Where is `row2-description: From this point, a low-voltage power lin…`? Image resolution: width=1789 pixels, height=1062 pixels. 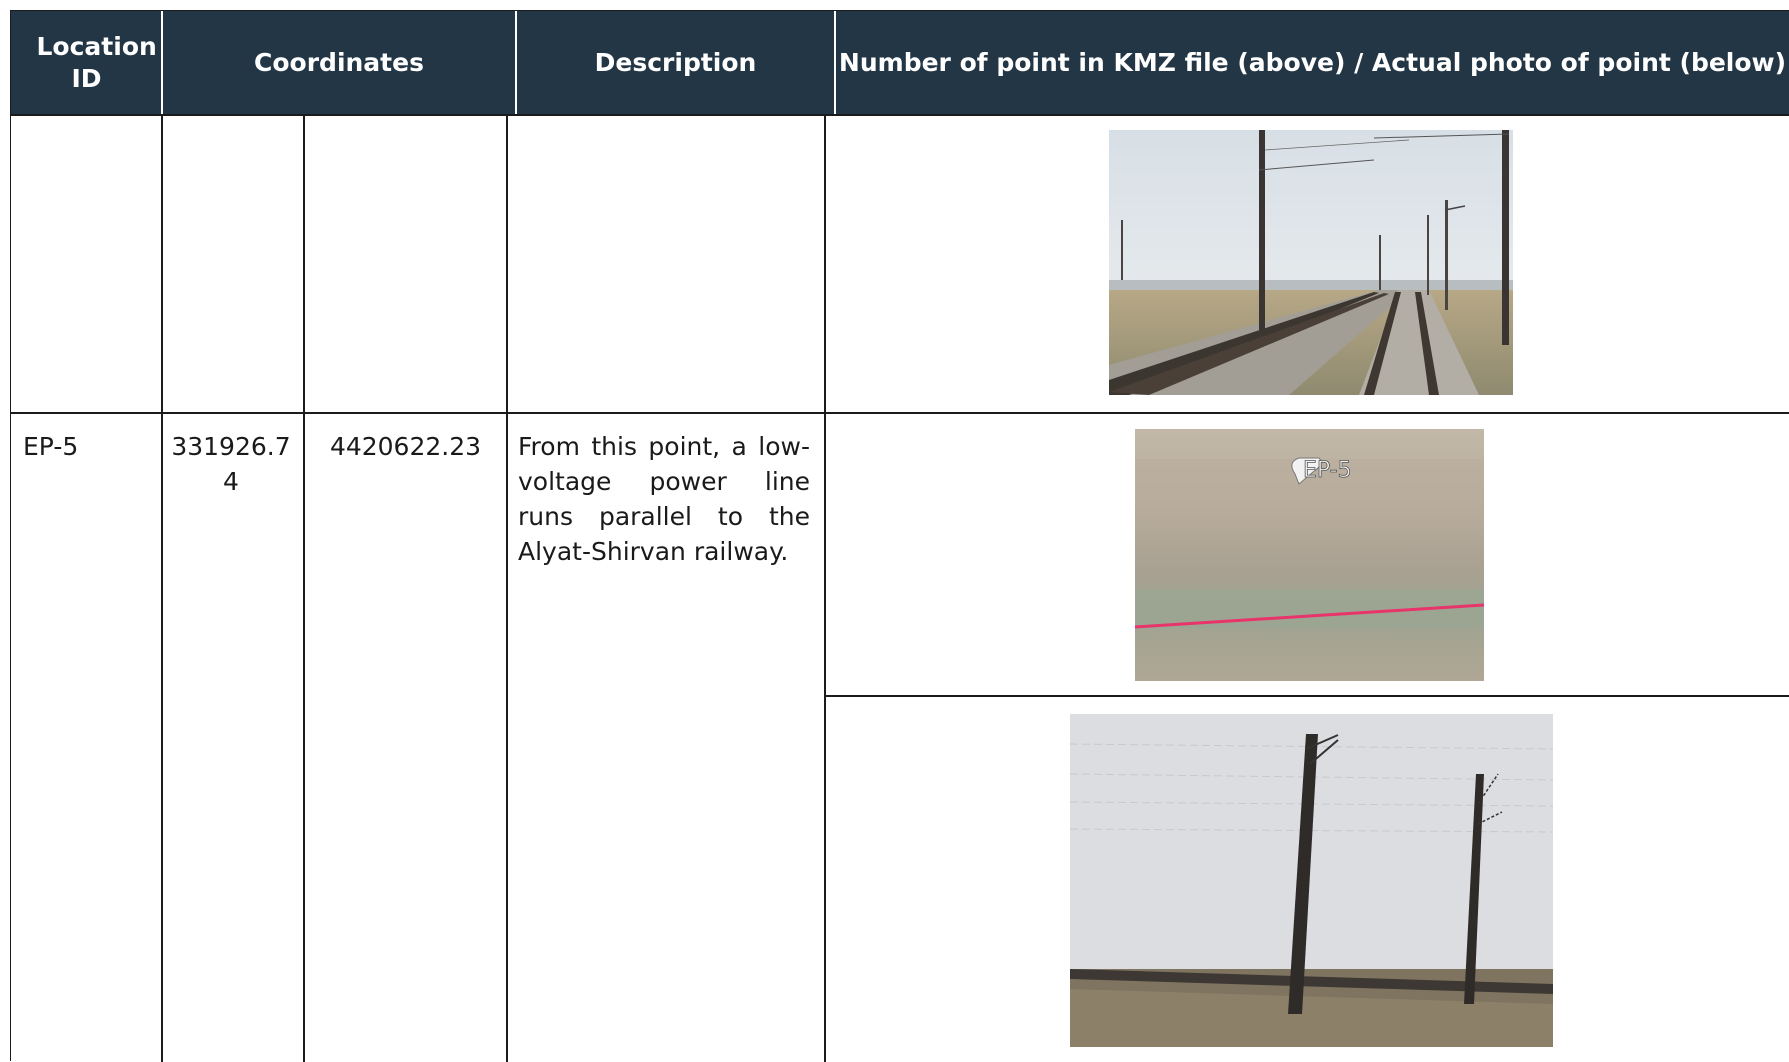 row2-description: From this point, a low-voltage power lin… is located at coordinates (664, 499).